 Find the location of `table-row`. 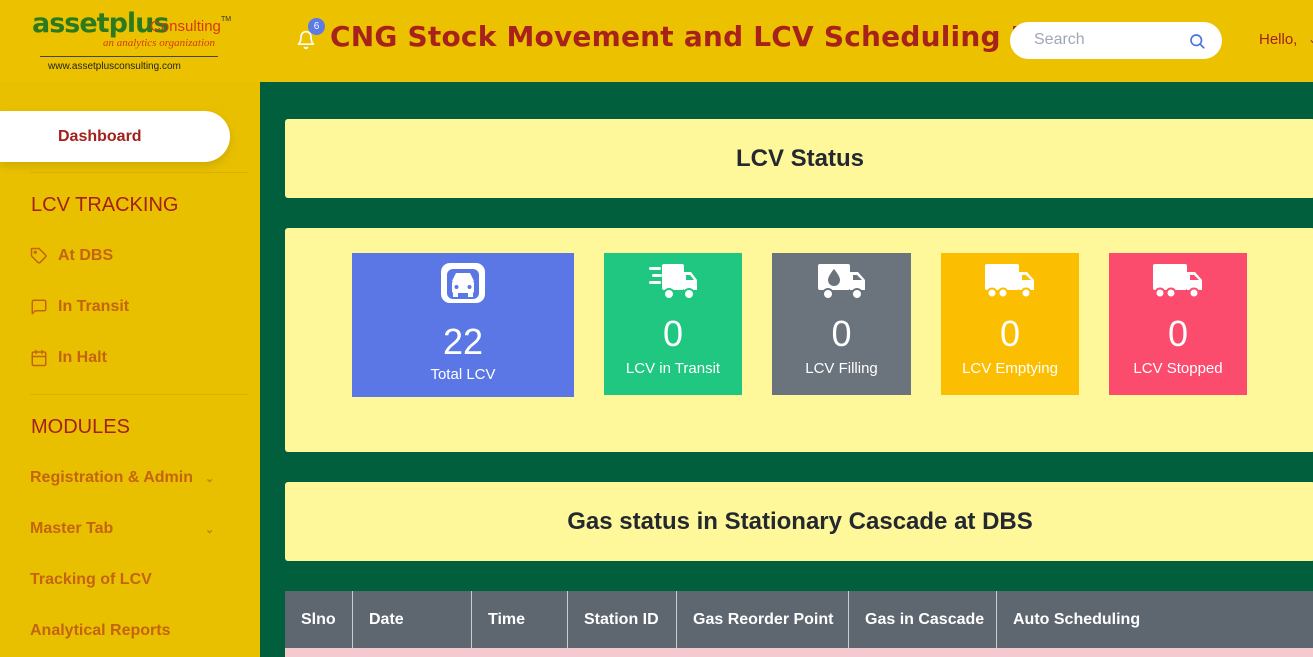

table-row is located at coordinates (799, 652).